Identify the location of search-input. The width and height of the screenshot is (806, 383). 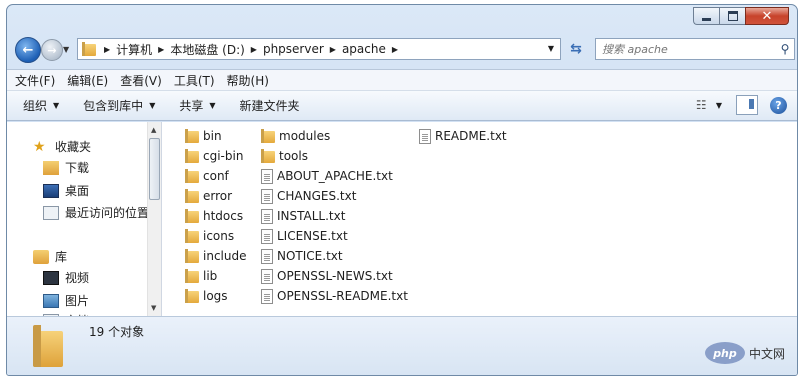
(688, 49).